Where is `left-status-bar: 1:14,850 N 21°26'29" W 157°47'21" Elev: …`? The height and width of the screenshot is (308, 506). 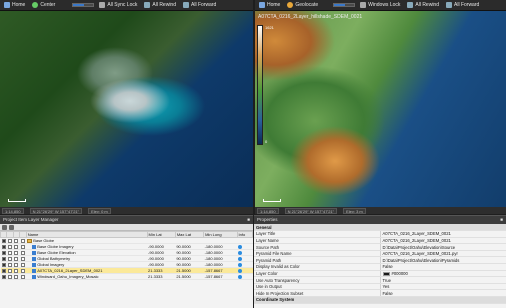
left-status-bar: 1:14,850 N 21°26'29" W 157°47'21" Elev: … is located at coordinates (126, 210).